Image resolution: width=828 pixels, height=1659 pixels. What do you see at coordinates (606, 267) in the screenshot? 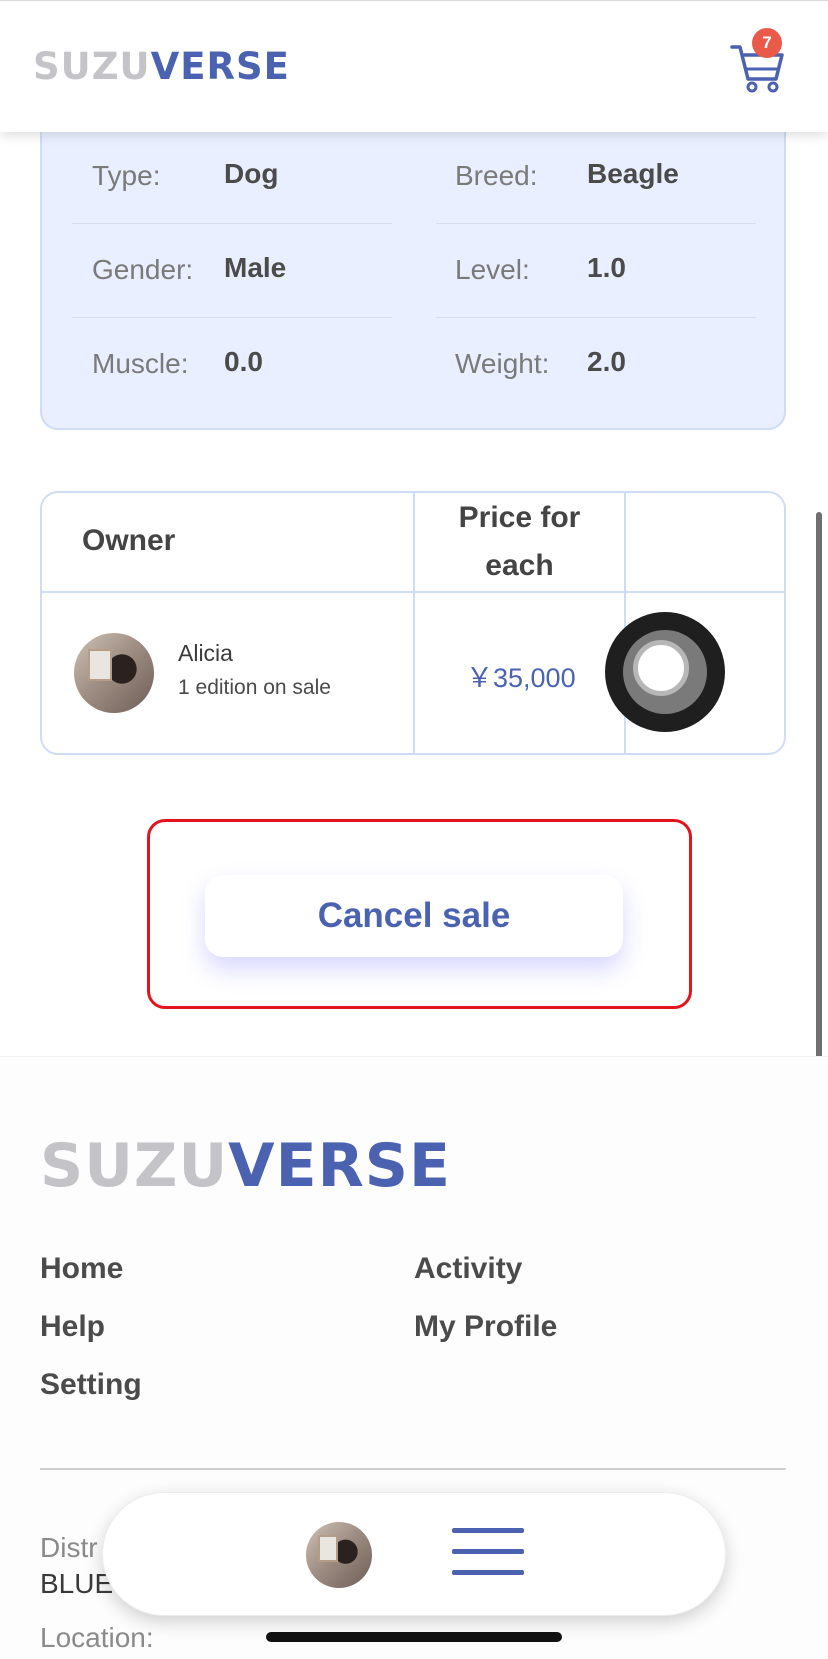
I see `level-value: 1.0` at bounding box center [606, 267].